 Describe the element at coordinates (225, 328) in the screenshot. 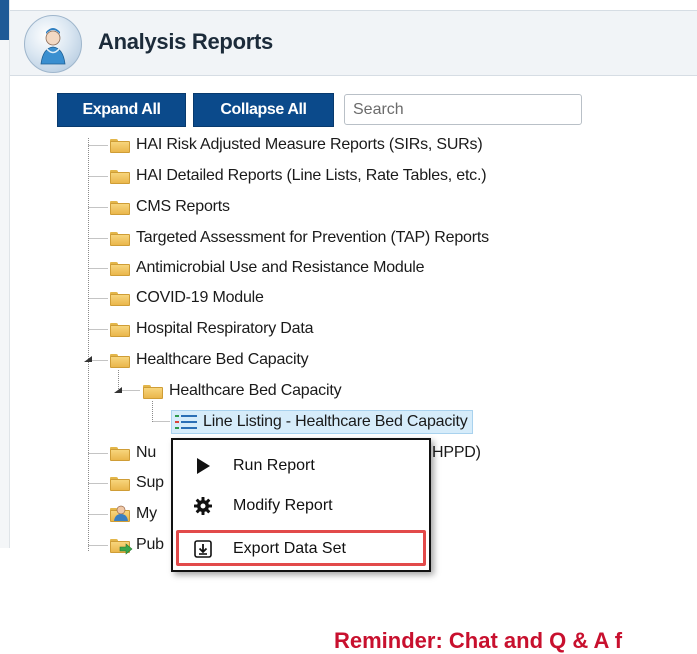

I see `tree-item-label: Hospital Respiratory Data` at that location.